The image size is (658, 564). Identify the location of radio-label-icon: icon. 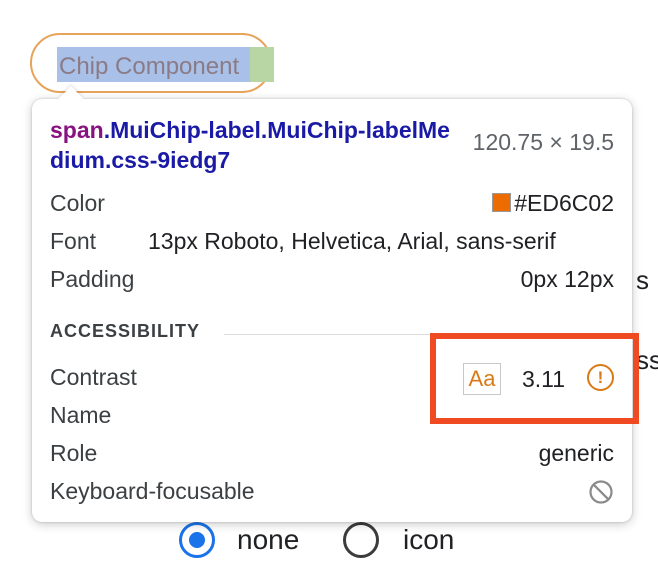
(429, 539).